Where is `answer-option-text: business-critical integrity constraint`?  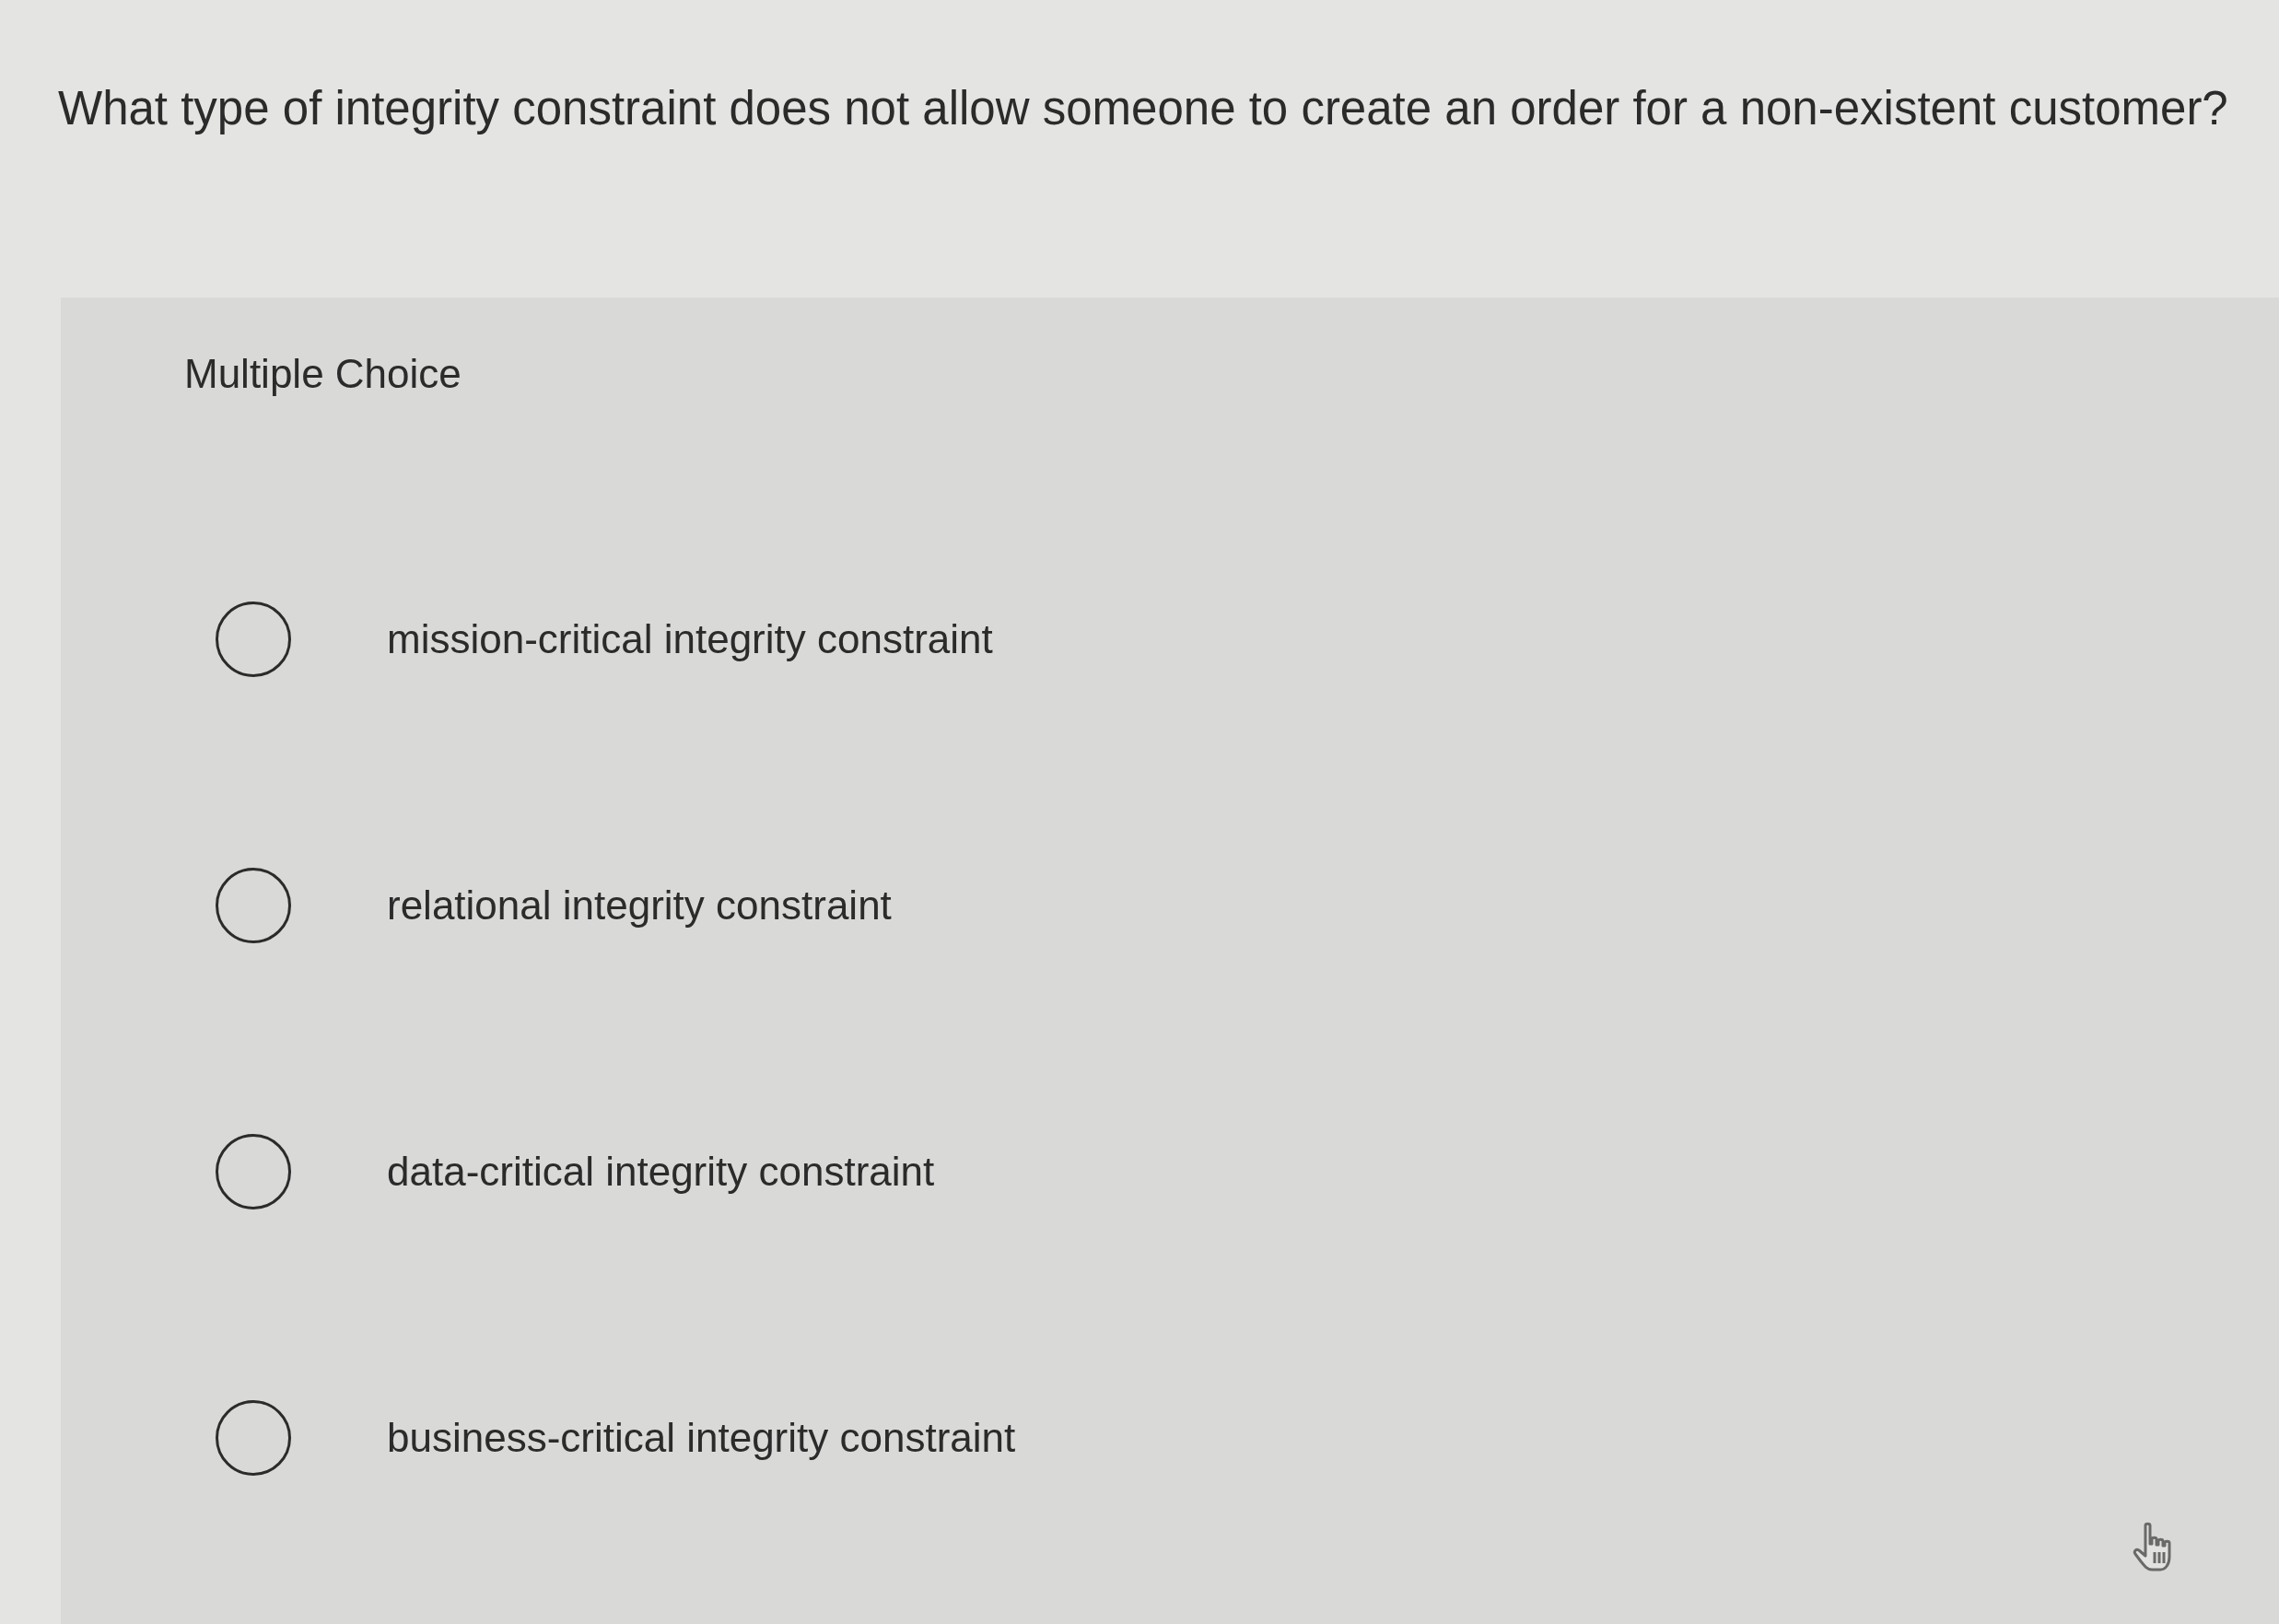
answer-option-text: business-critical integrity constraint is located at coordinates (702, 1438).